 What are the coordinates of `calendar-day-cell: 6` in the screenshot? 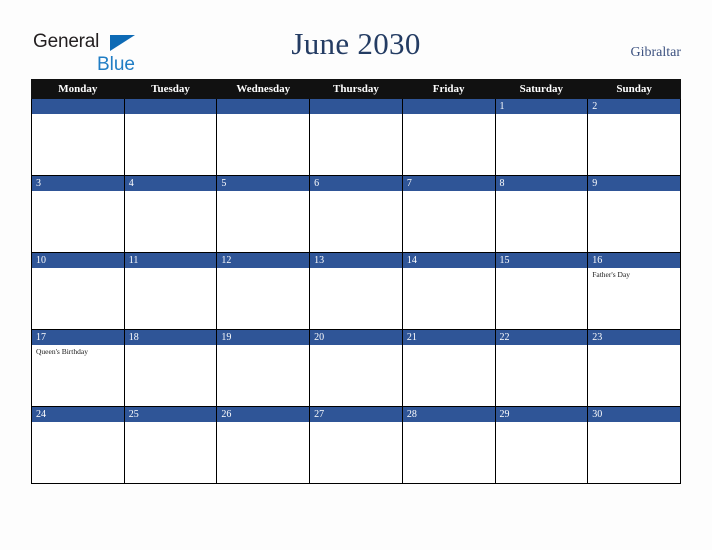 It's located at (356, 214).